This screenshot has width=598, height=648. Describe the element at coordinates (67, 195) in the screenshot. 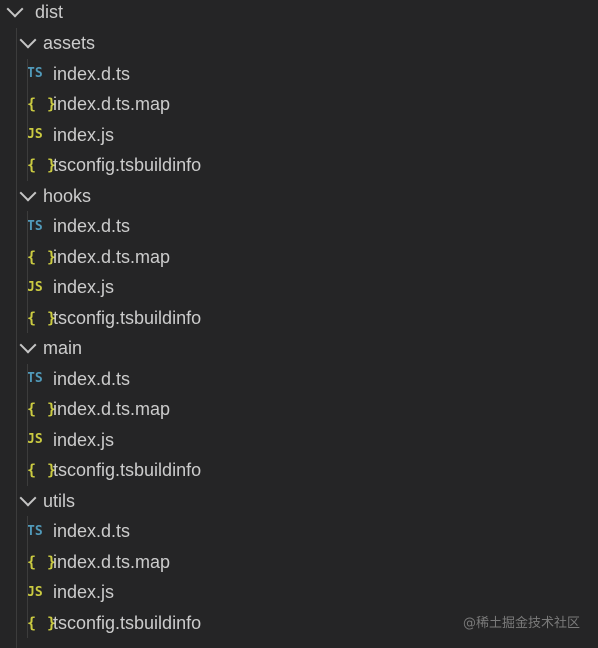

I see `folder-label: hooks` at that location.